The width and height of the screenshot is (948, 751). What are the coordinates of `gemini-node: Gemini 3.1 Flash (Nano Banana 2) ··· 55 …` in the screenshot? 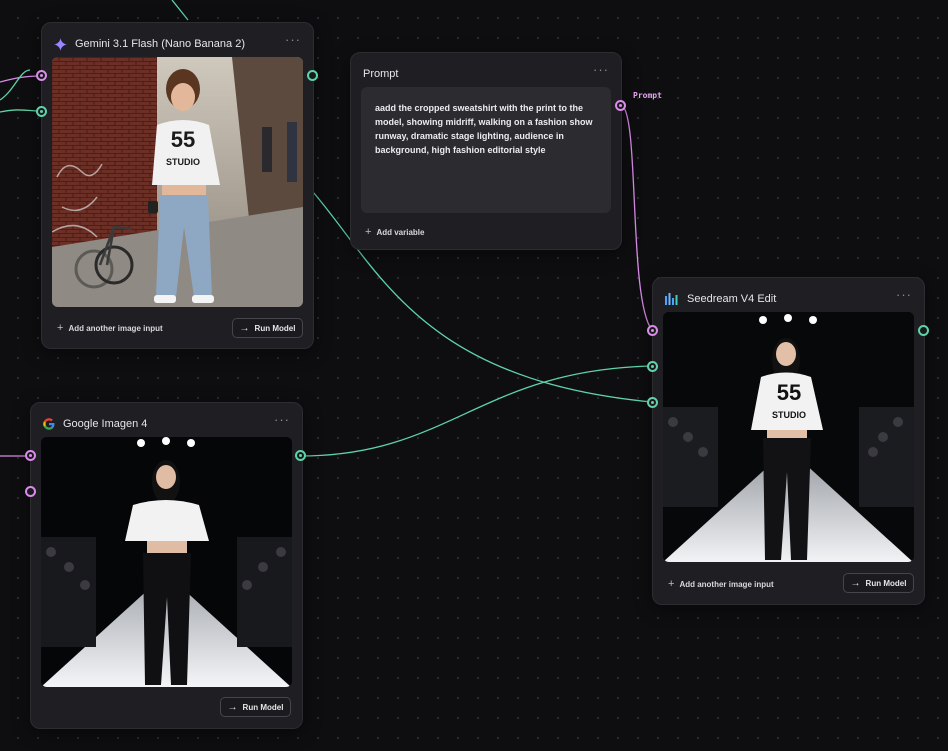 It's located at (177, 185).